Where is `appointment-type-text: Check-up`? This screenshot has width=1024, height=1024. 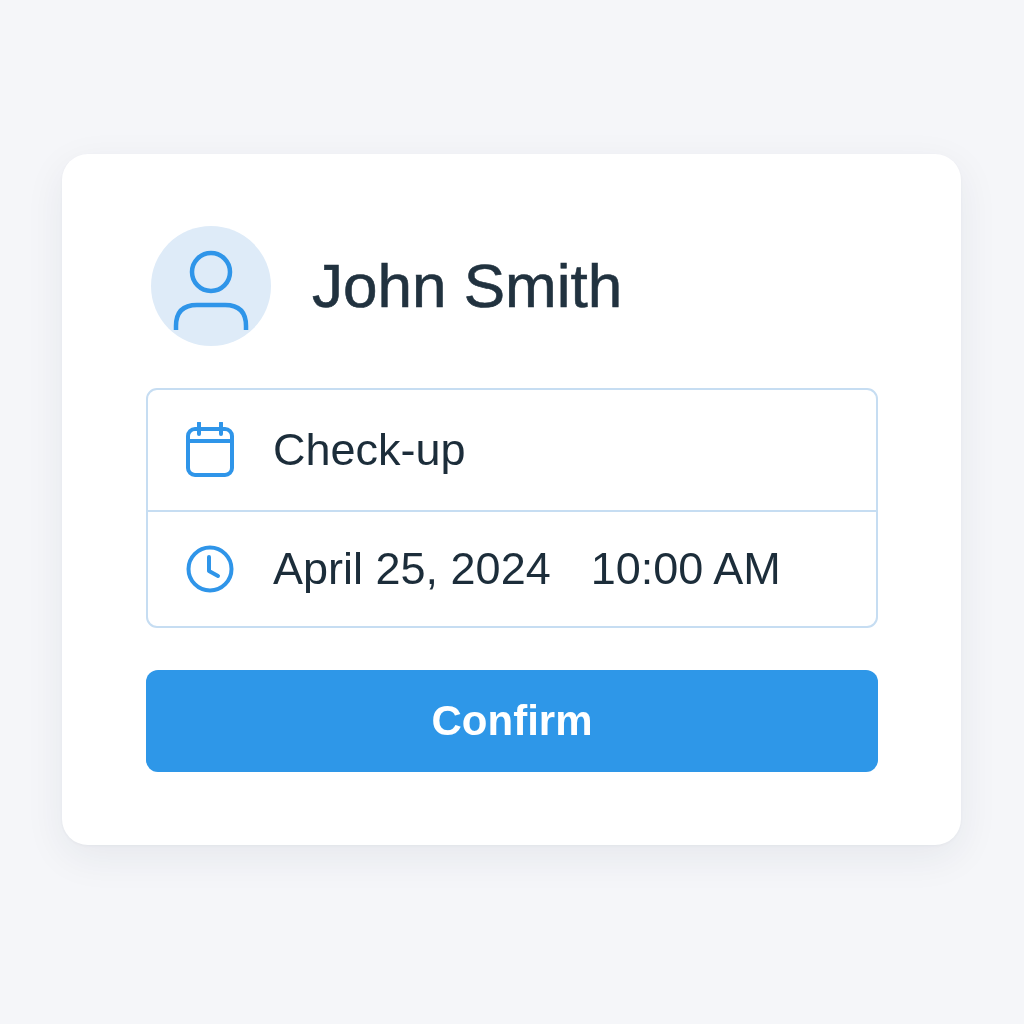 appointment-type-text: Check-up is located at coordinates (369, 450).